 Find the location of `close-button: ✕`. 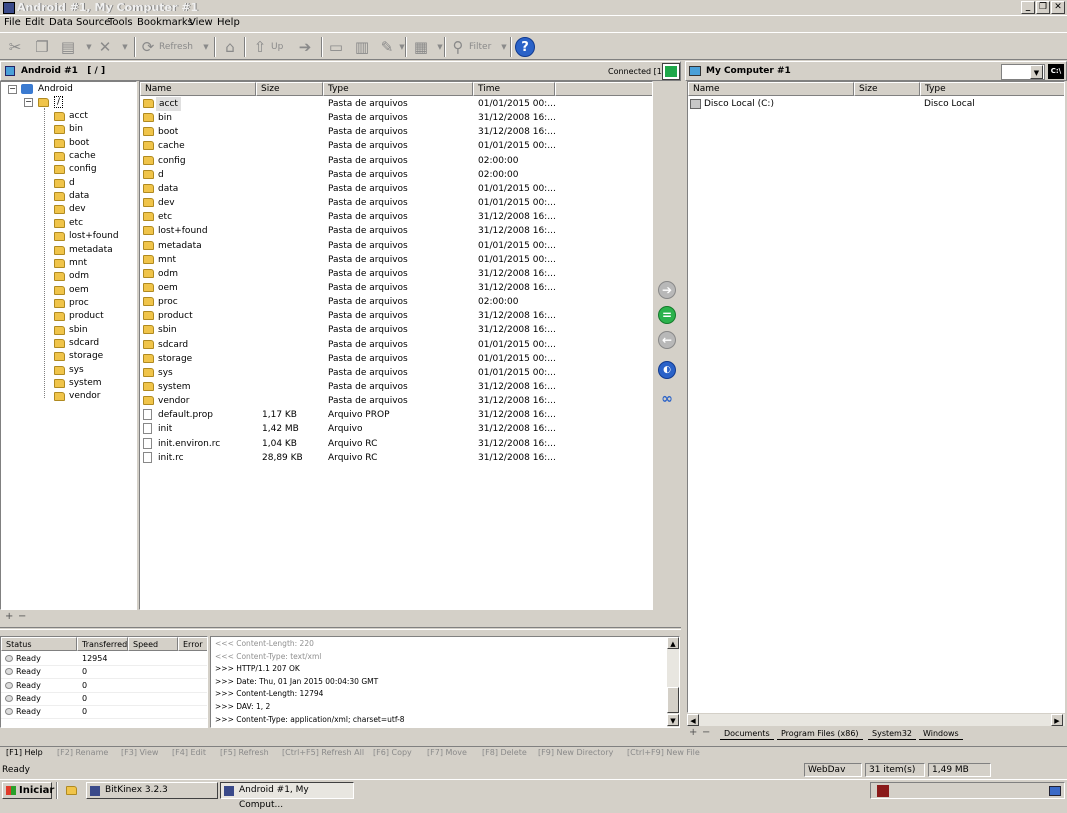

close-button: ✕ is located at coordinates (1058, 7).